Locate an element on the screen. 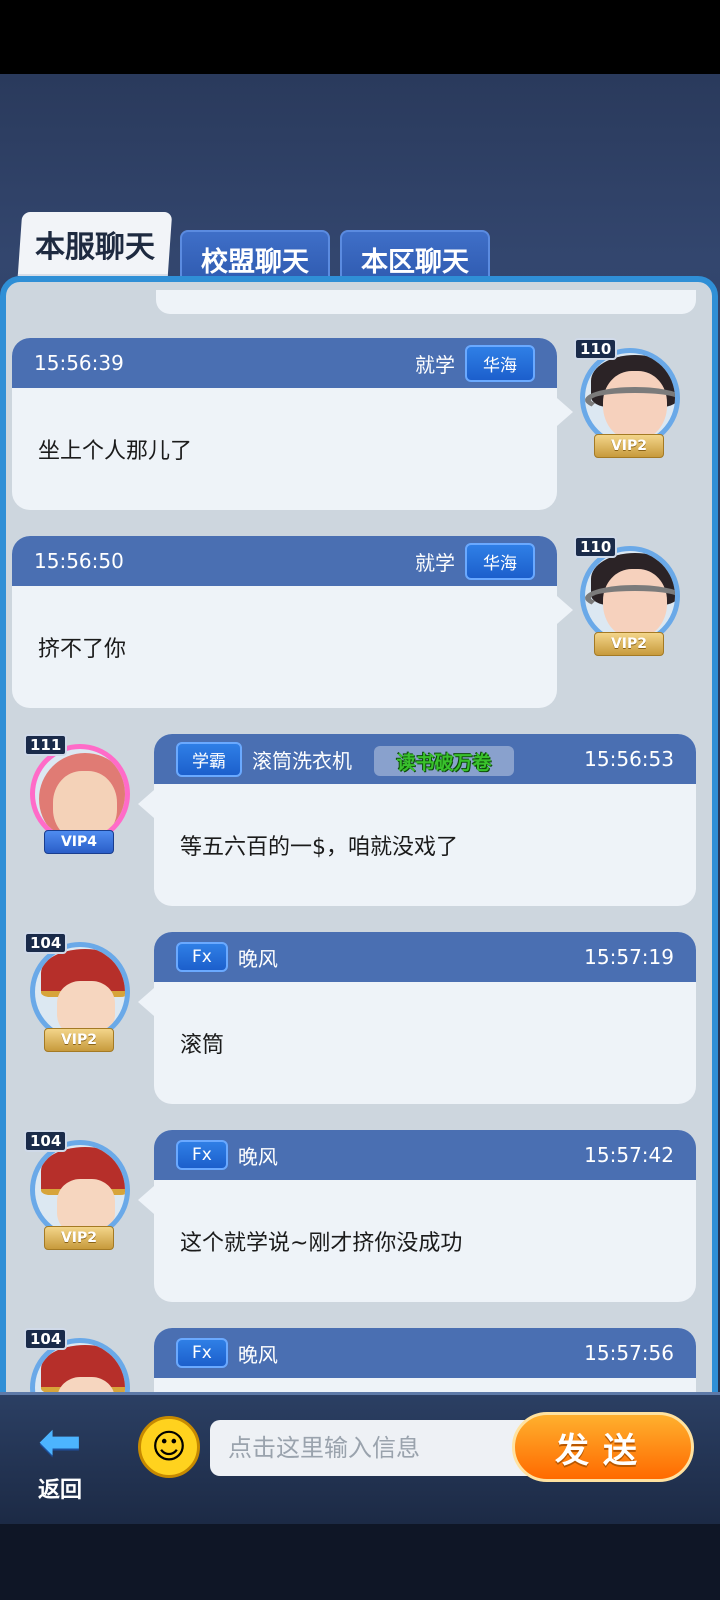  message-header: Fx 晚风 15:57:56 is located at coordinates (425, 1353).